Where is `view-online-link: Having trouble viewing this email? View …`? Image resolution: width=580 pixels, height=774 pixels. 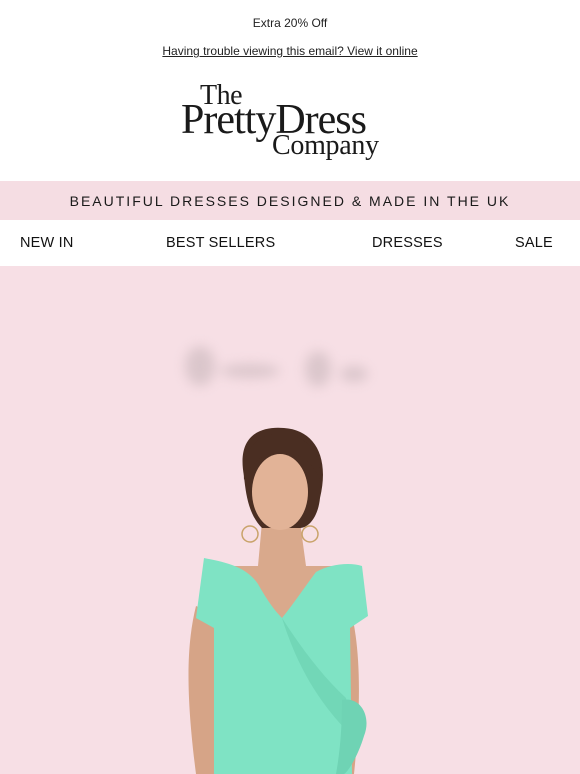 view-online-link: Having trouble viewing this email? View … is located at coordinates (289, 51).